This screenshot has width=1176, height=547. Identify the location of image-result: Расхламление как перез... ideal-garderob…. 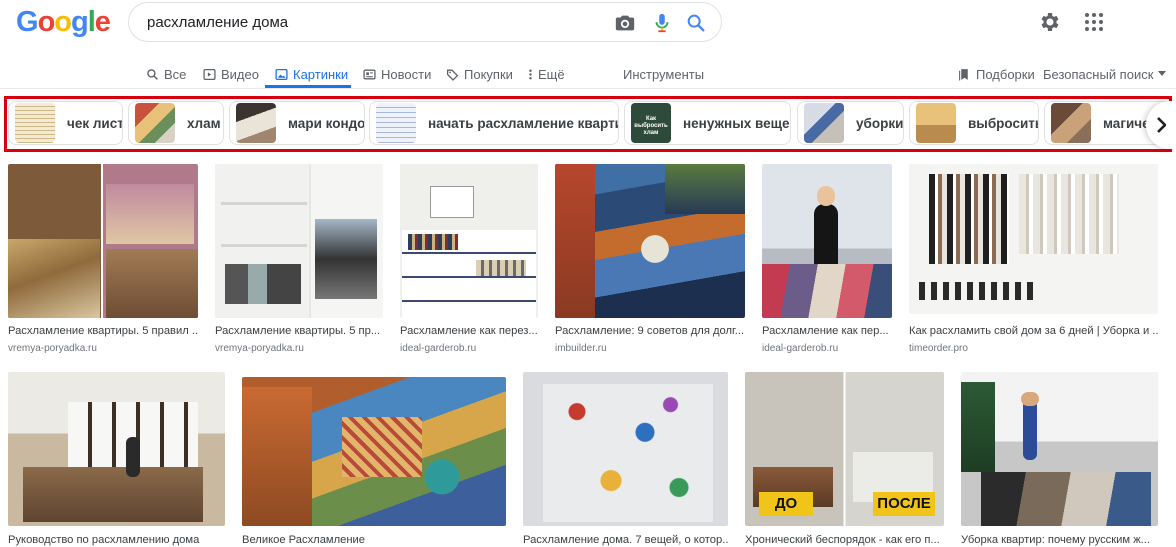
(469, 259).